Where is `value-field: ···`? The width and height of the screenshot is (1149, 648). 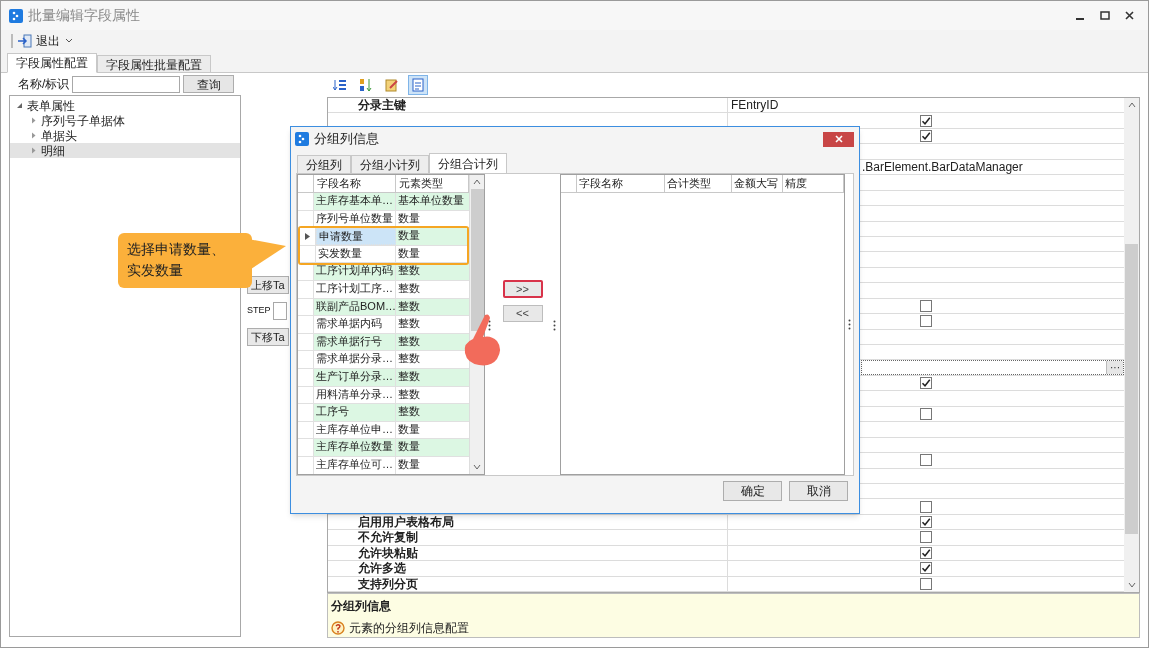 value-field: ··· is located at coordinates (992, 367).